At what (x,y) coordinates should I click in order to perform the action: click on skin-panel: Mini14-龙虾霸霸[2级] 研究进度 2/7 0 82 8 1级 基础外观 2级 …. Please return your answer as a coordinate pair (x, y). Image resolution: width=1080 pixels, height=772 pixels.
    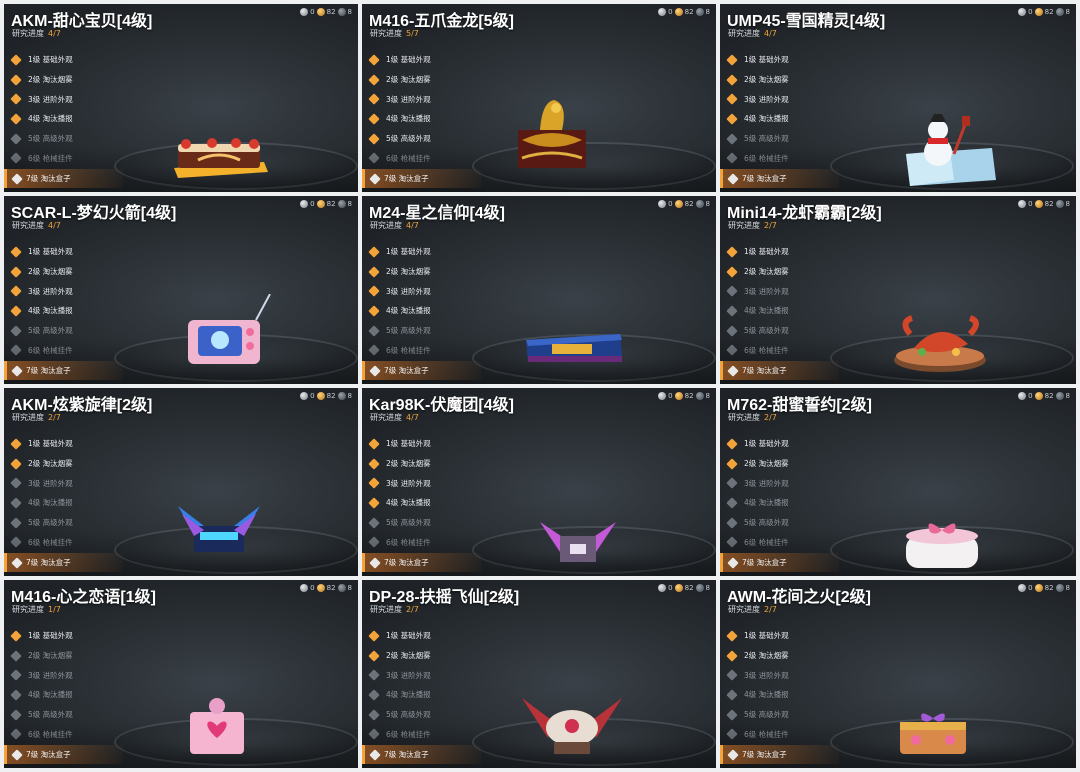
    Looking at the image, I should click on (898, 290).